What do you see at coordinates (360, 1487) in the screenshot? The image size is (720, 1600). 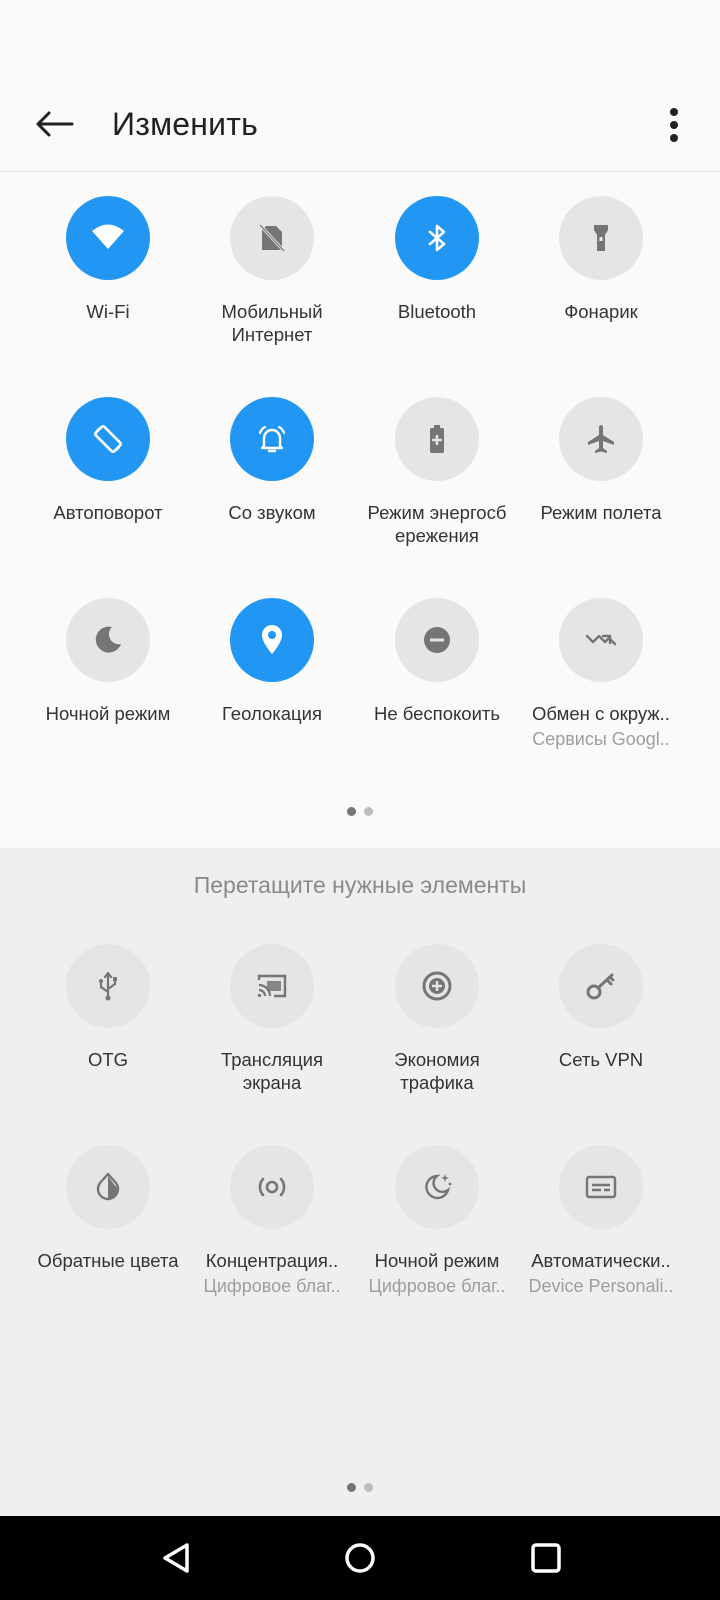 I see `page-indicator-available` at bounding box center [360, 1487].